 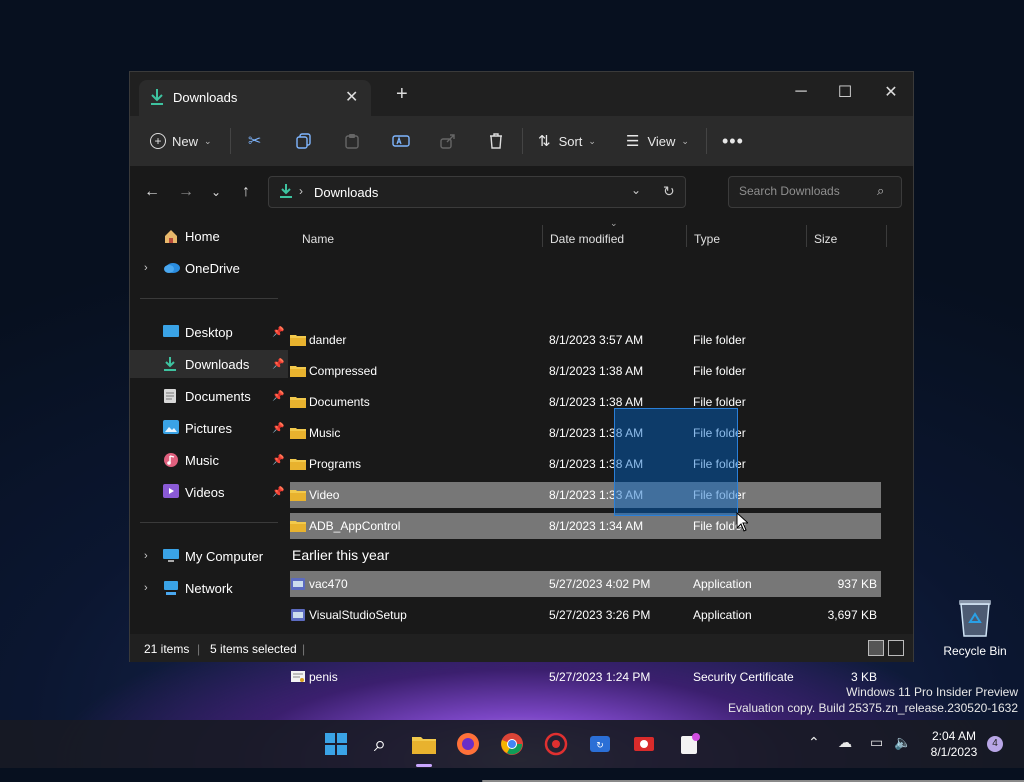 I want to click on column-header-name: Name, so click(x=318, y=239).